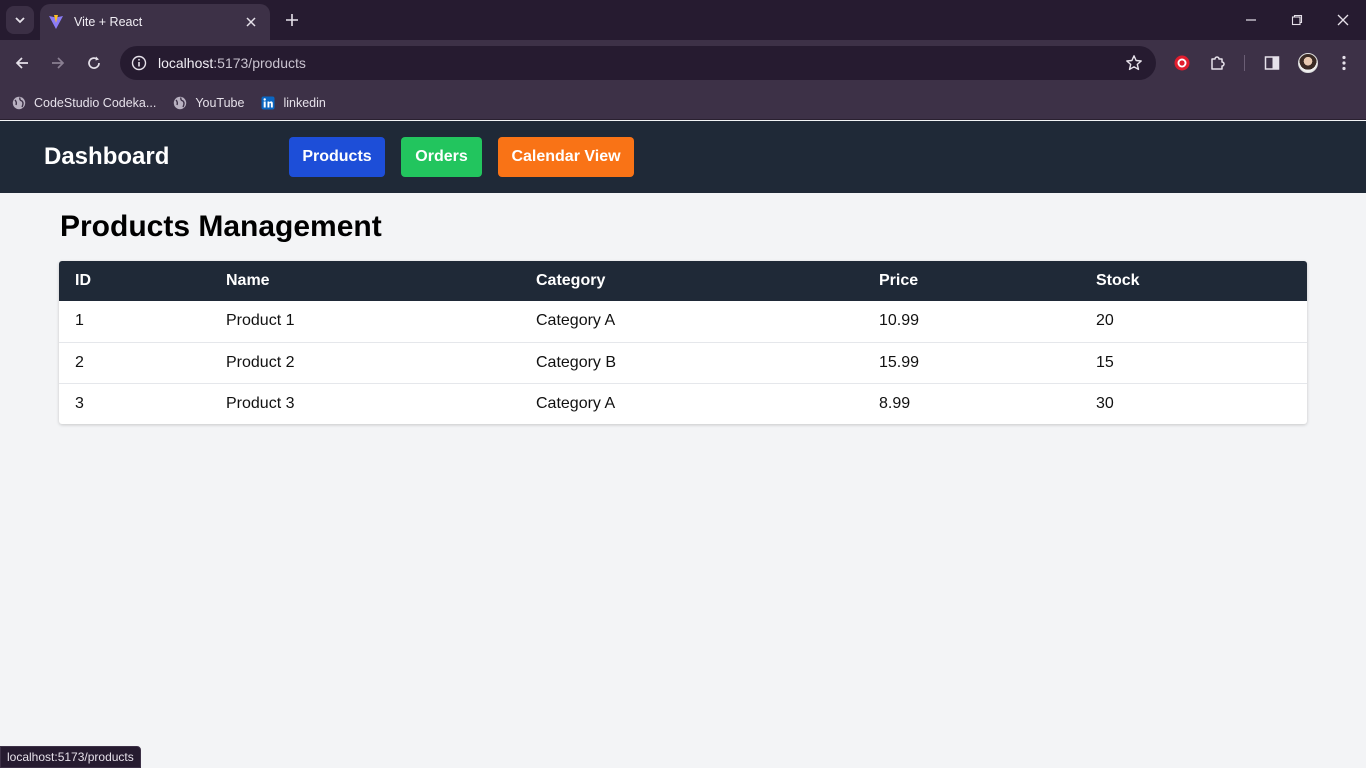  What do you see at coordinates (899, 321) in the screenshot?
I see `cell-price: 10.99` at bounding box center [899, 321].